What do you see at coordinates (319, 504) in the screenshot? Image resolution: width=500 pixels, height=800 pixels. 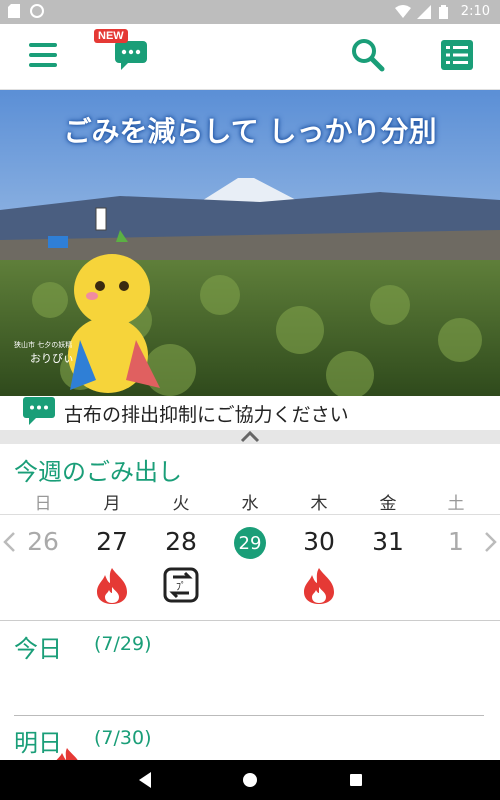 I see `weekday-thu: 木` at bounding box center [319, 504].